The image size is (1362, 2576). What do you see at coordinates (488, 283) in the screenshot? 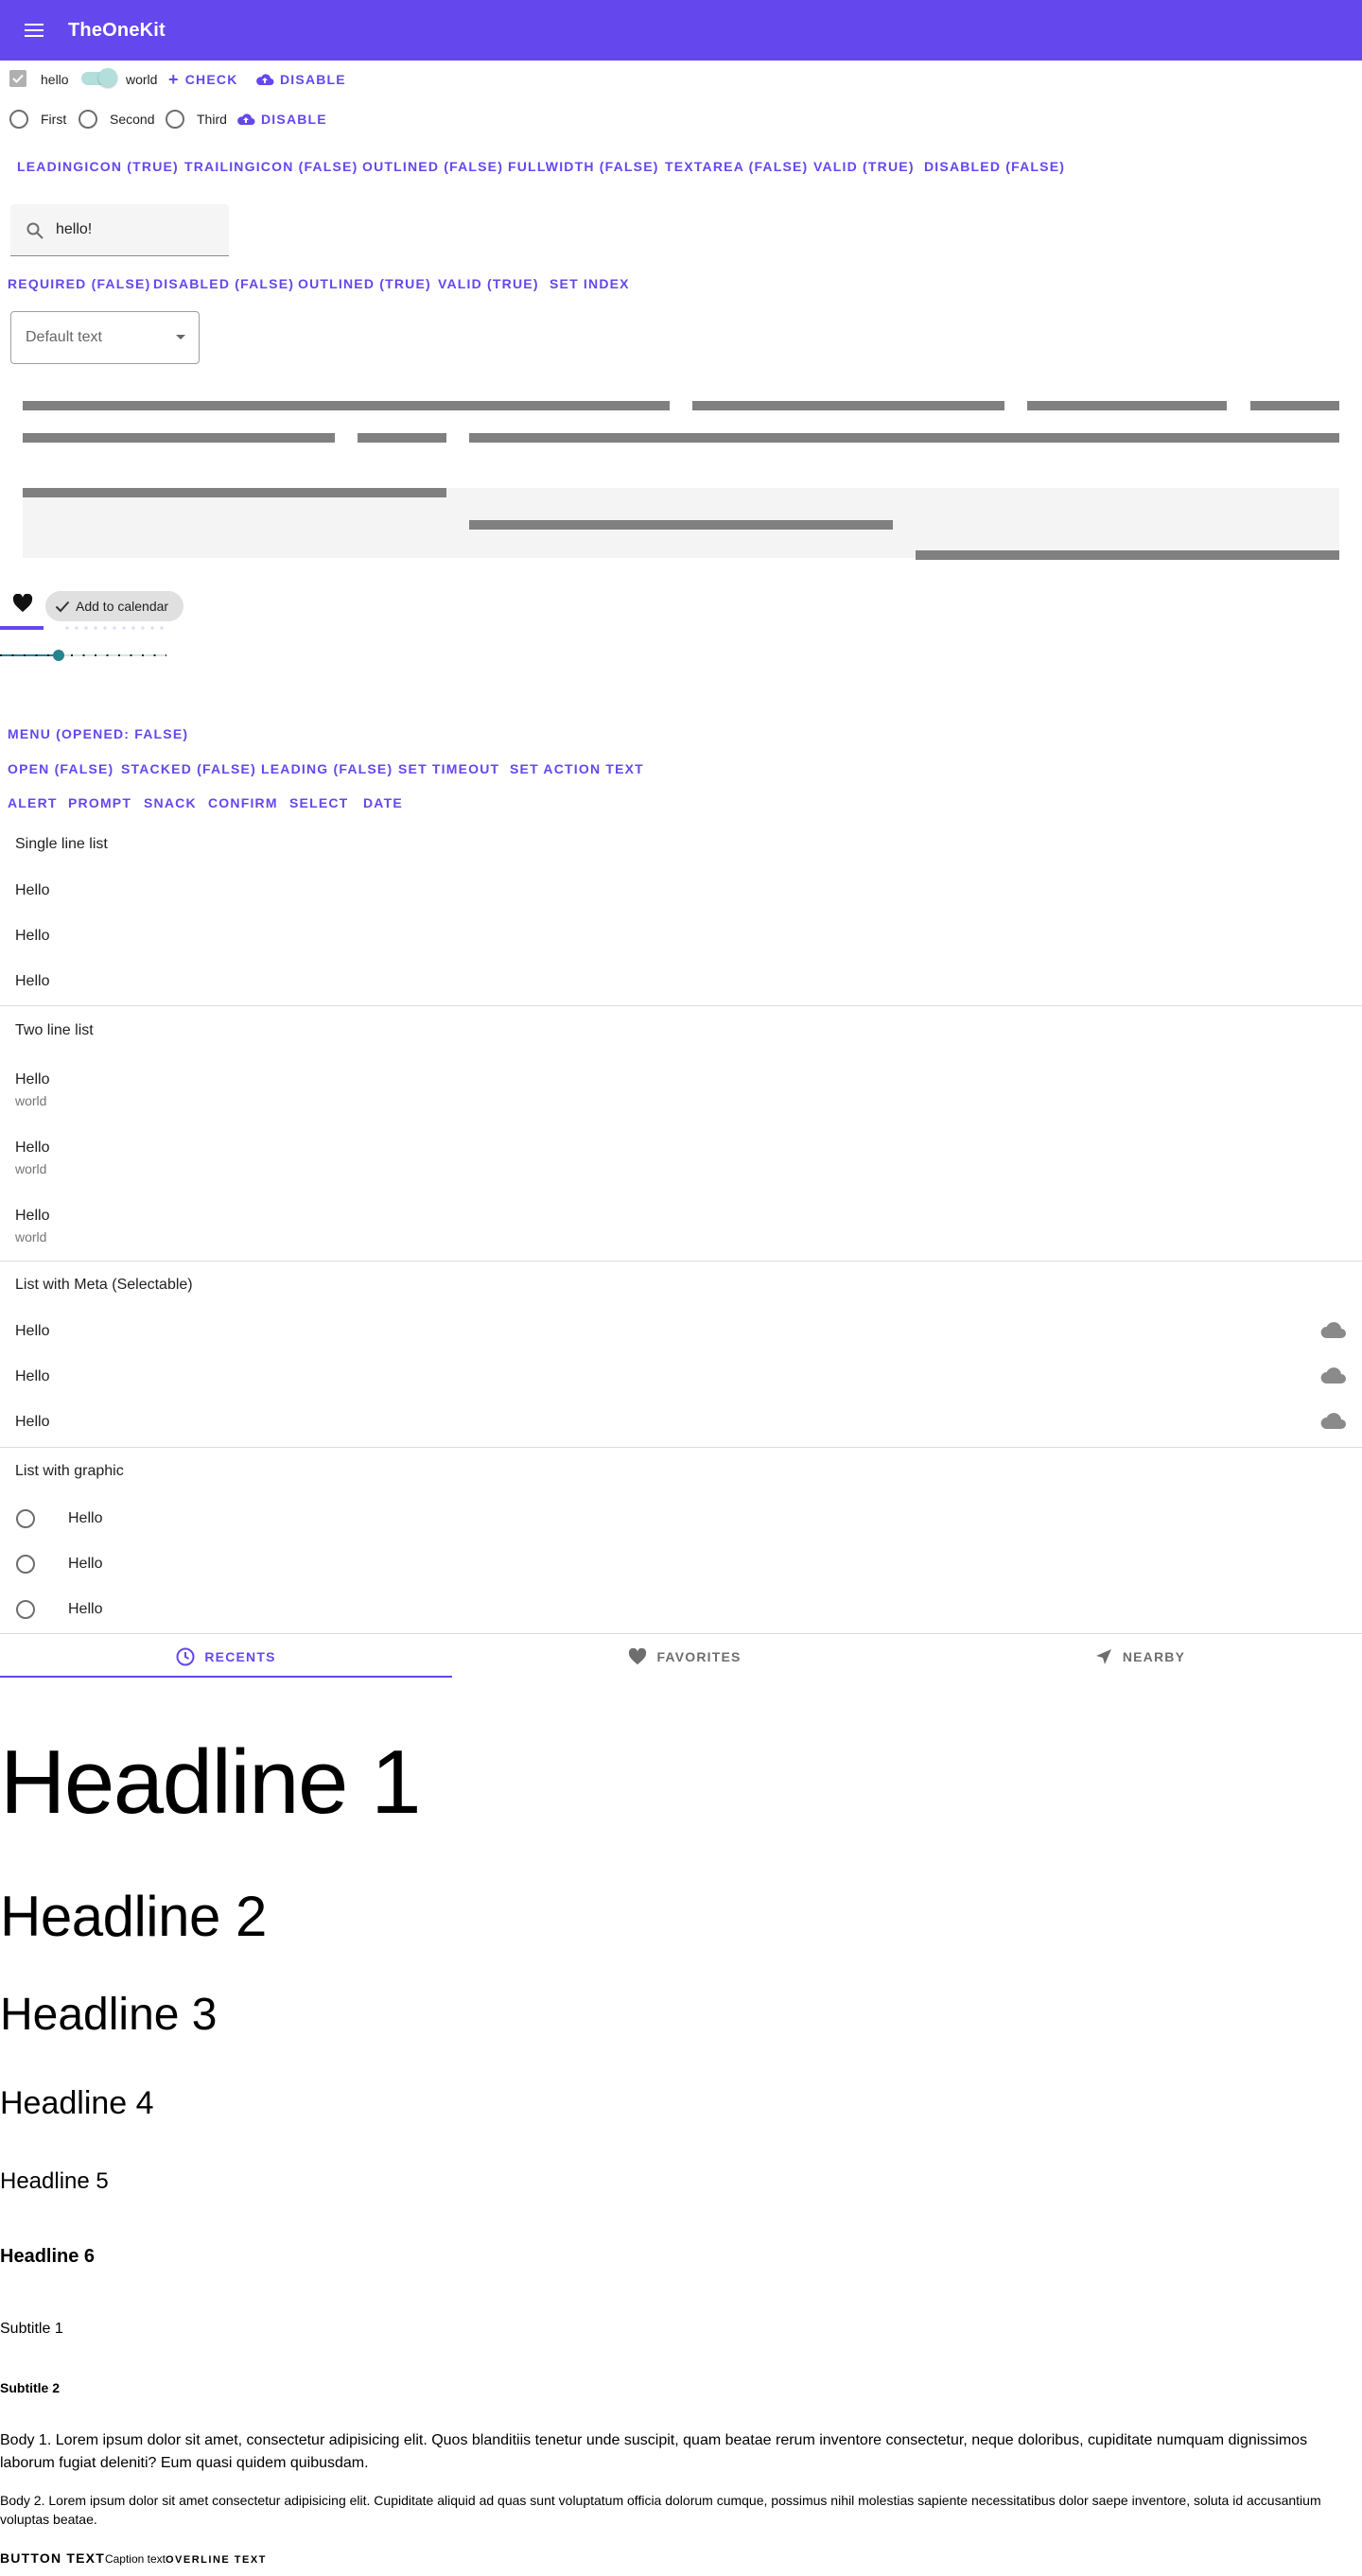
I see `select-valid-toggle-button: valid (true)` at bounding box center [488, 283].